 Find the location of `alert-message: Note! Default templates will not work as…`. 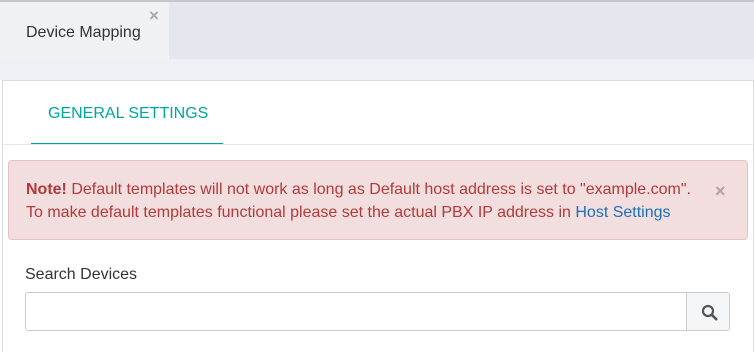

alert-message: Note! Default templates will not work as… is located at coordinates (376, 201).